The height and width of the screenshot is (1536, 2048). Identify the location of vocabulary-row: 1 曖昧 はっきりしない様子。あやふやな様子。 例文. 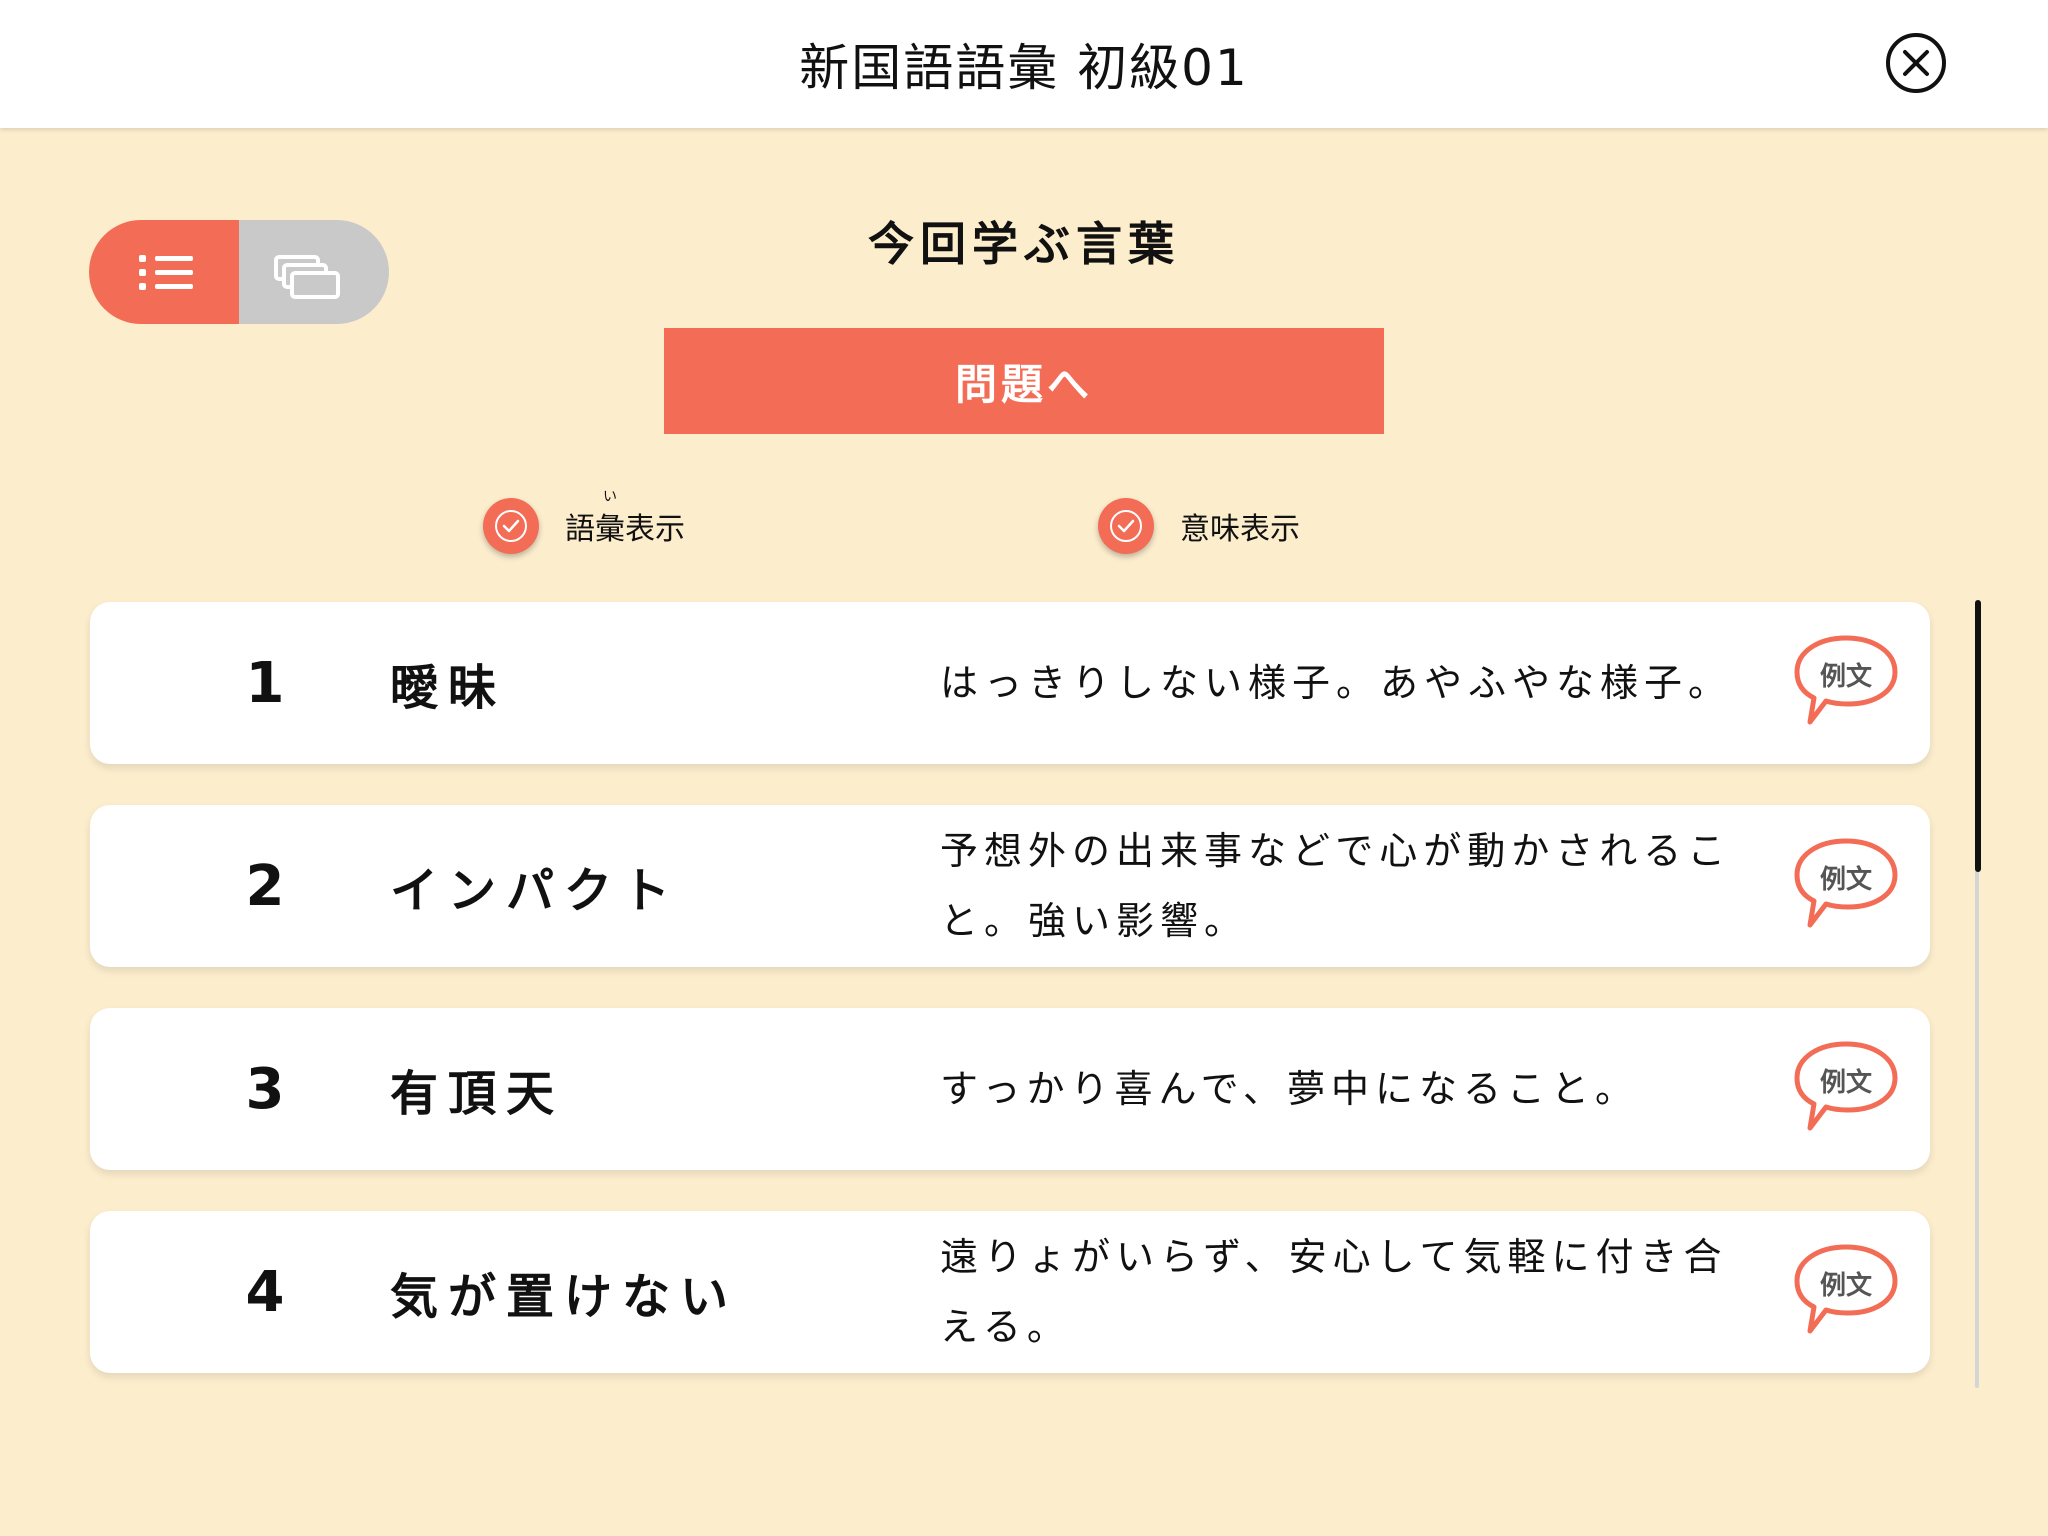
(1010, 683).